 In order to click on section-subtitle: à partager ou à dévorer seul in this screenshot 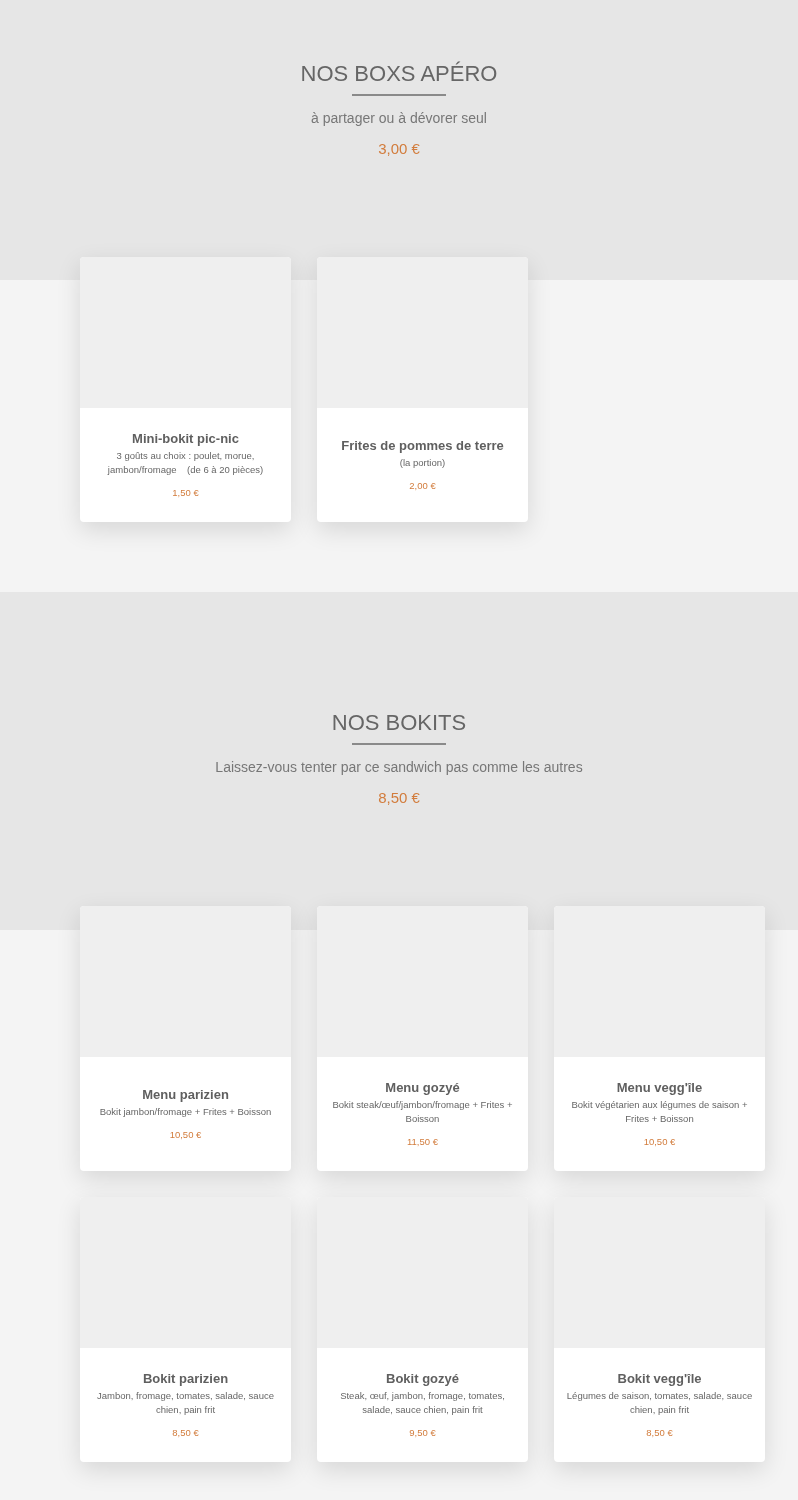, I will do `click(399, 118)`.